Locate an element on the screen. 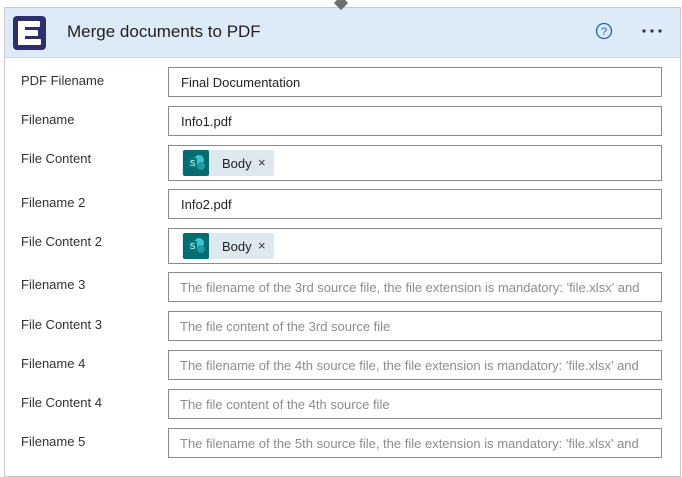  file-content-label: File Content is located at coordinates (56, 158).